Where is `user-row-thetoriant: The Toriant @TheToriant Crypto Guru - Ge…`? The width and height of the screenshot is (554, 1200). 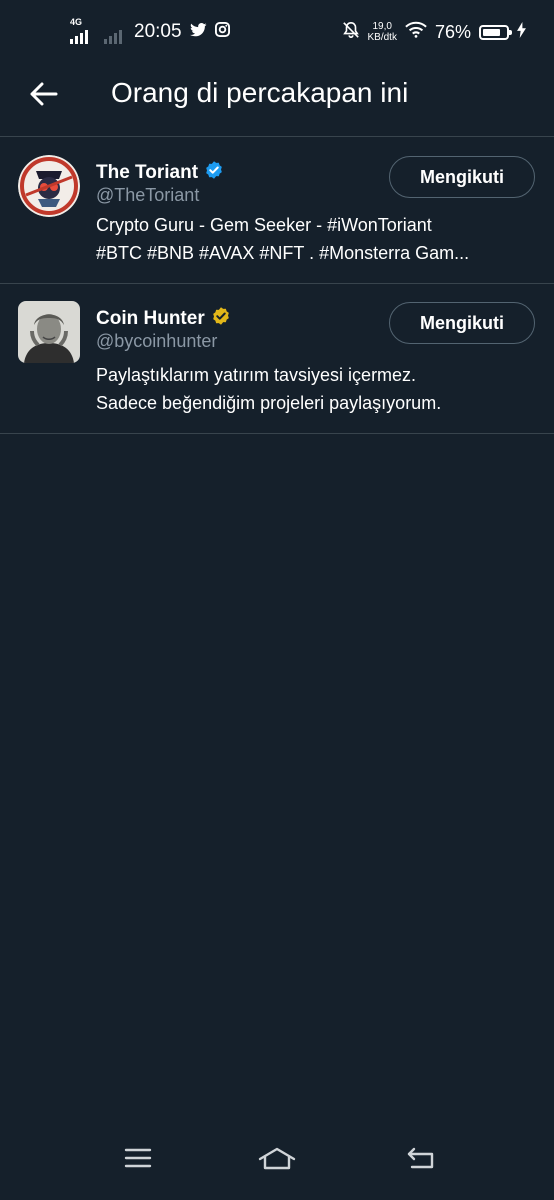
user-row-thetoriant: The Toriant @TheToriant Crypto Guru - Ge… is located at coordinates (277, 210).